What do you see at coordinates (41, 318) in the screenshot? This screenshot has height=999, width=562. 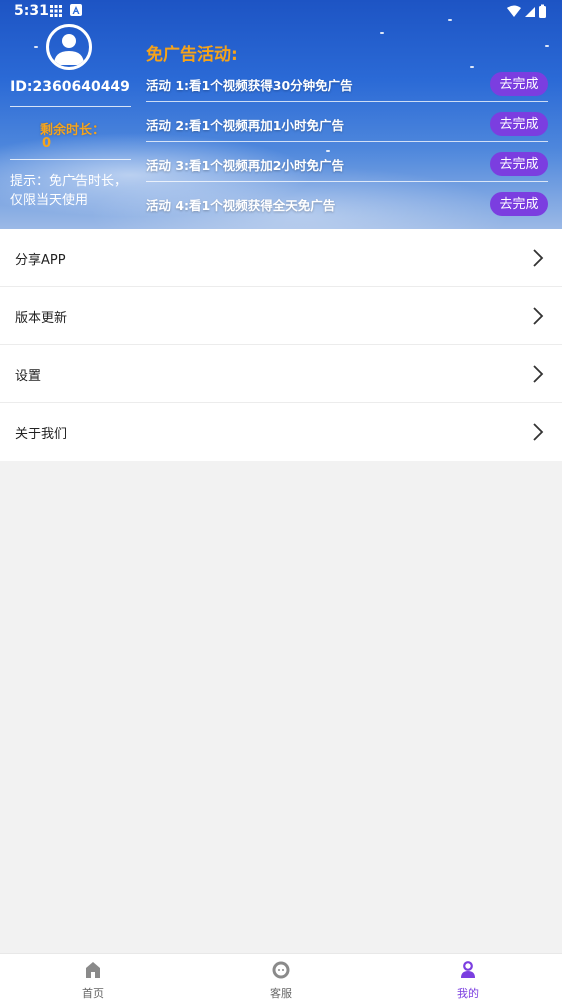 I see `menu-item-label: 版本更新` at bounding box center [41, 318].